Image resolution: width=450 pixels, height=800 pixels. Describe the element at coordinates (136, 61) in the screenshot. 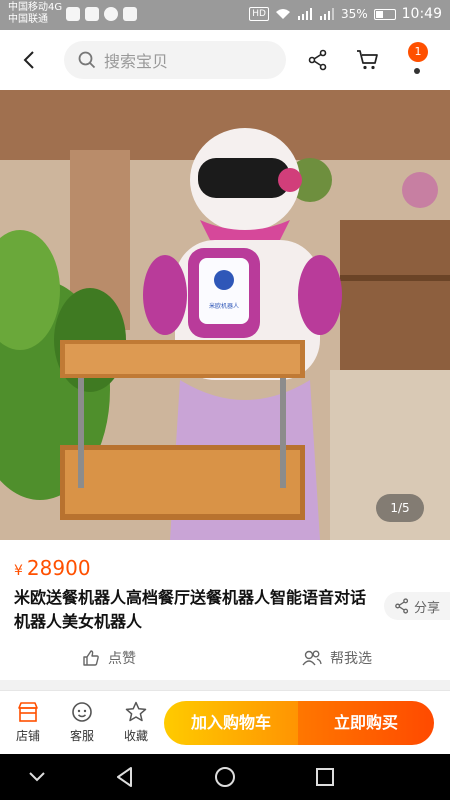

I see `search-placeholder: 搜索宝贝` at that location.